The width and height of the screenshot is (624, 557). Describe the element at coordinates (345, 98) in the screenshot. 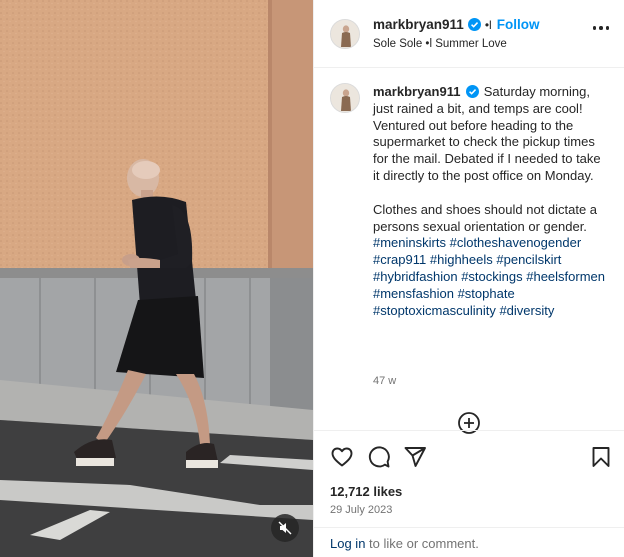

I see `caption-avatar` at that location.